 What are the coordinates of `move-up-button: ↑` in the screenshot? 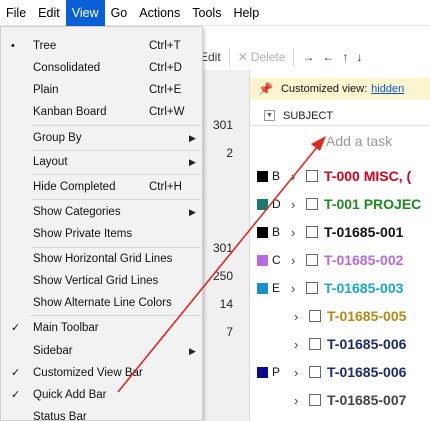 It's located at (345, 57).